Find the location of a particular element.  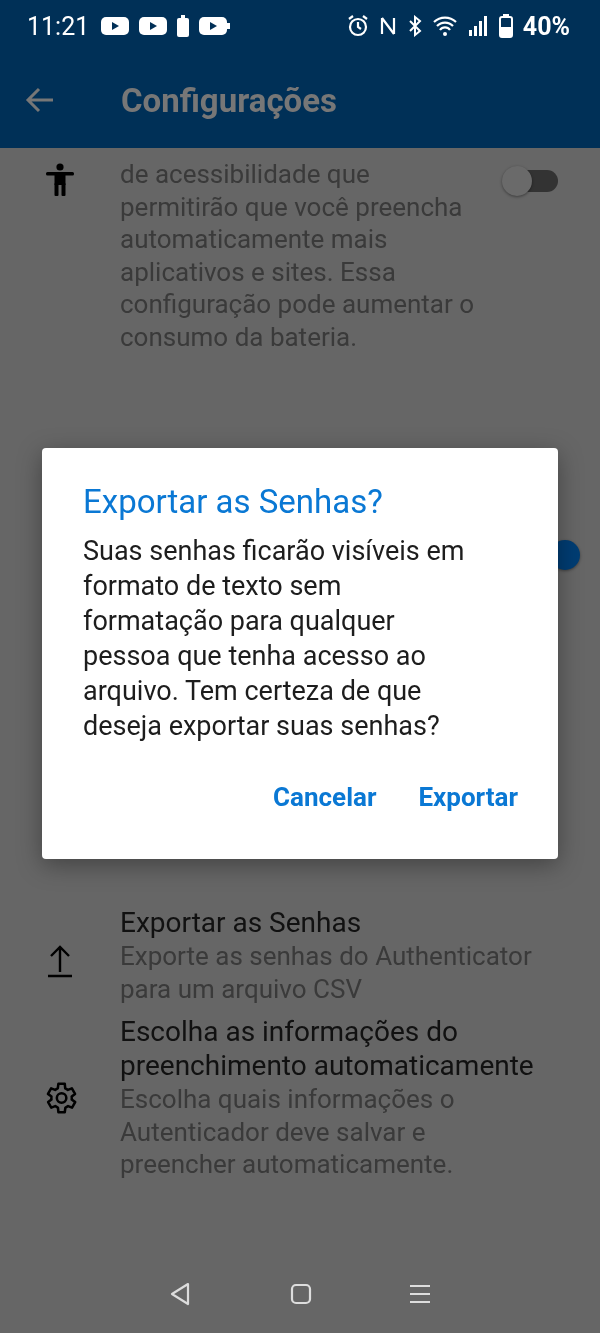

dialog-title: Exportar as Senhas? is located at coordinates (233, 502).